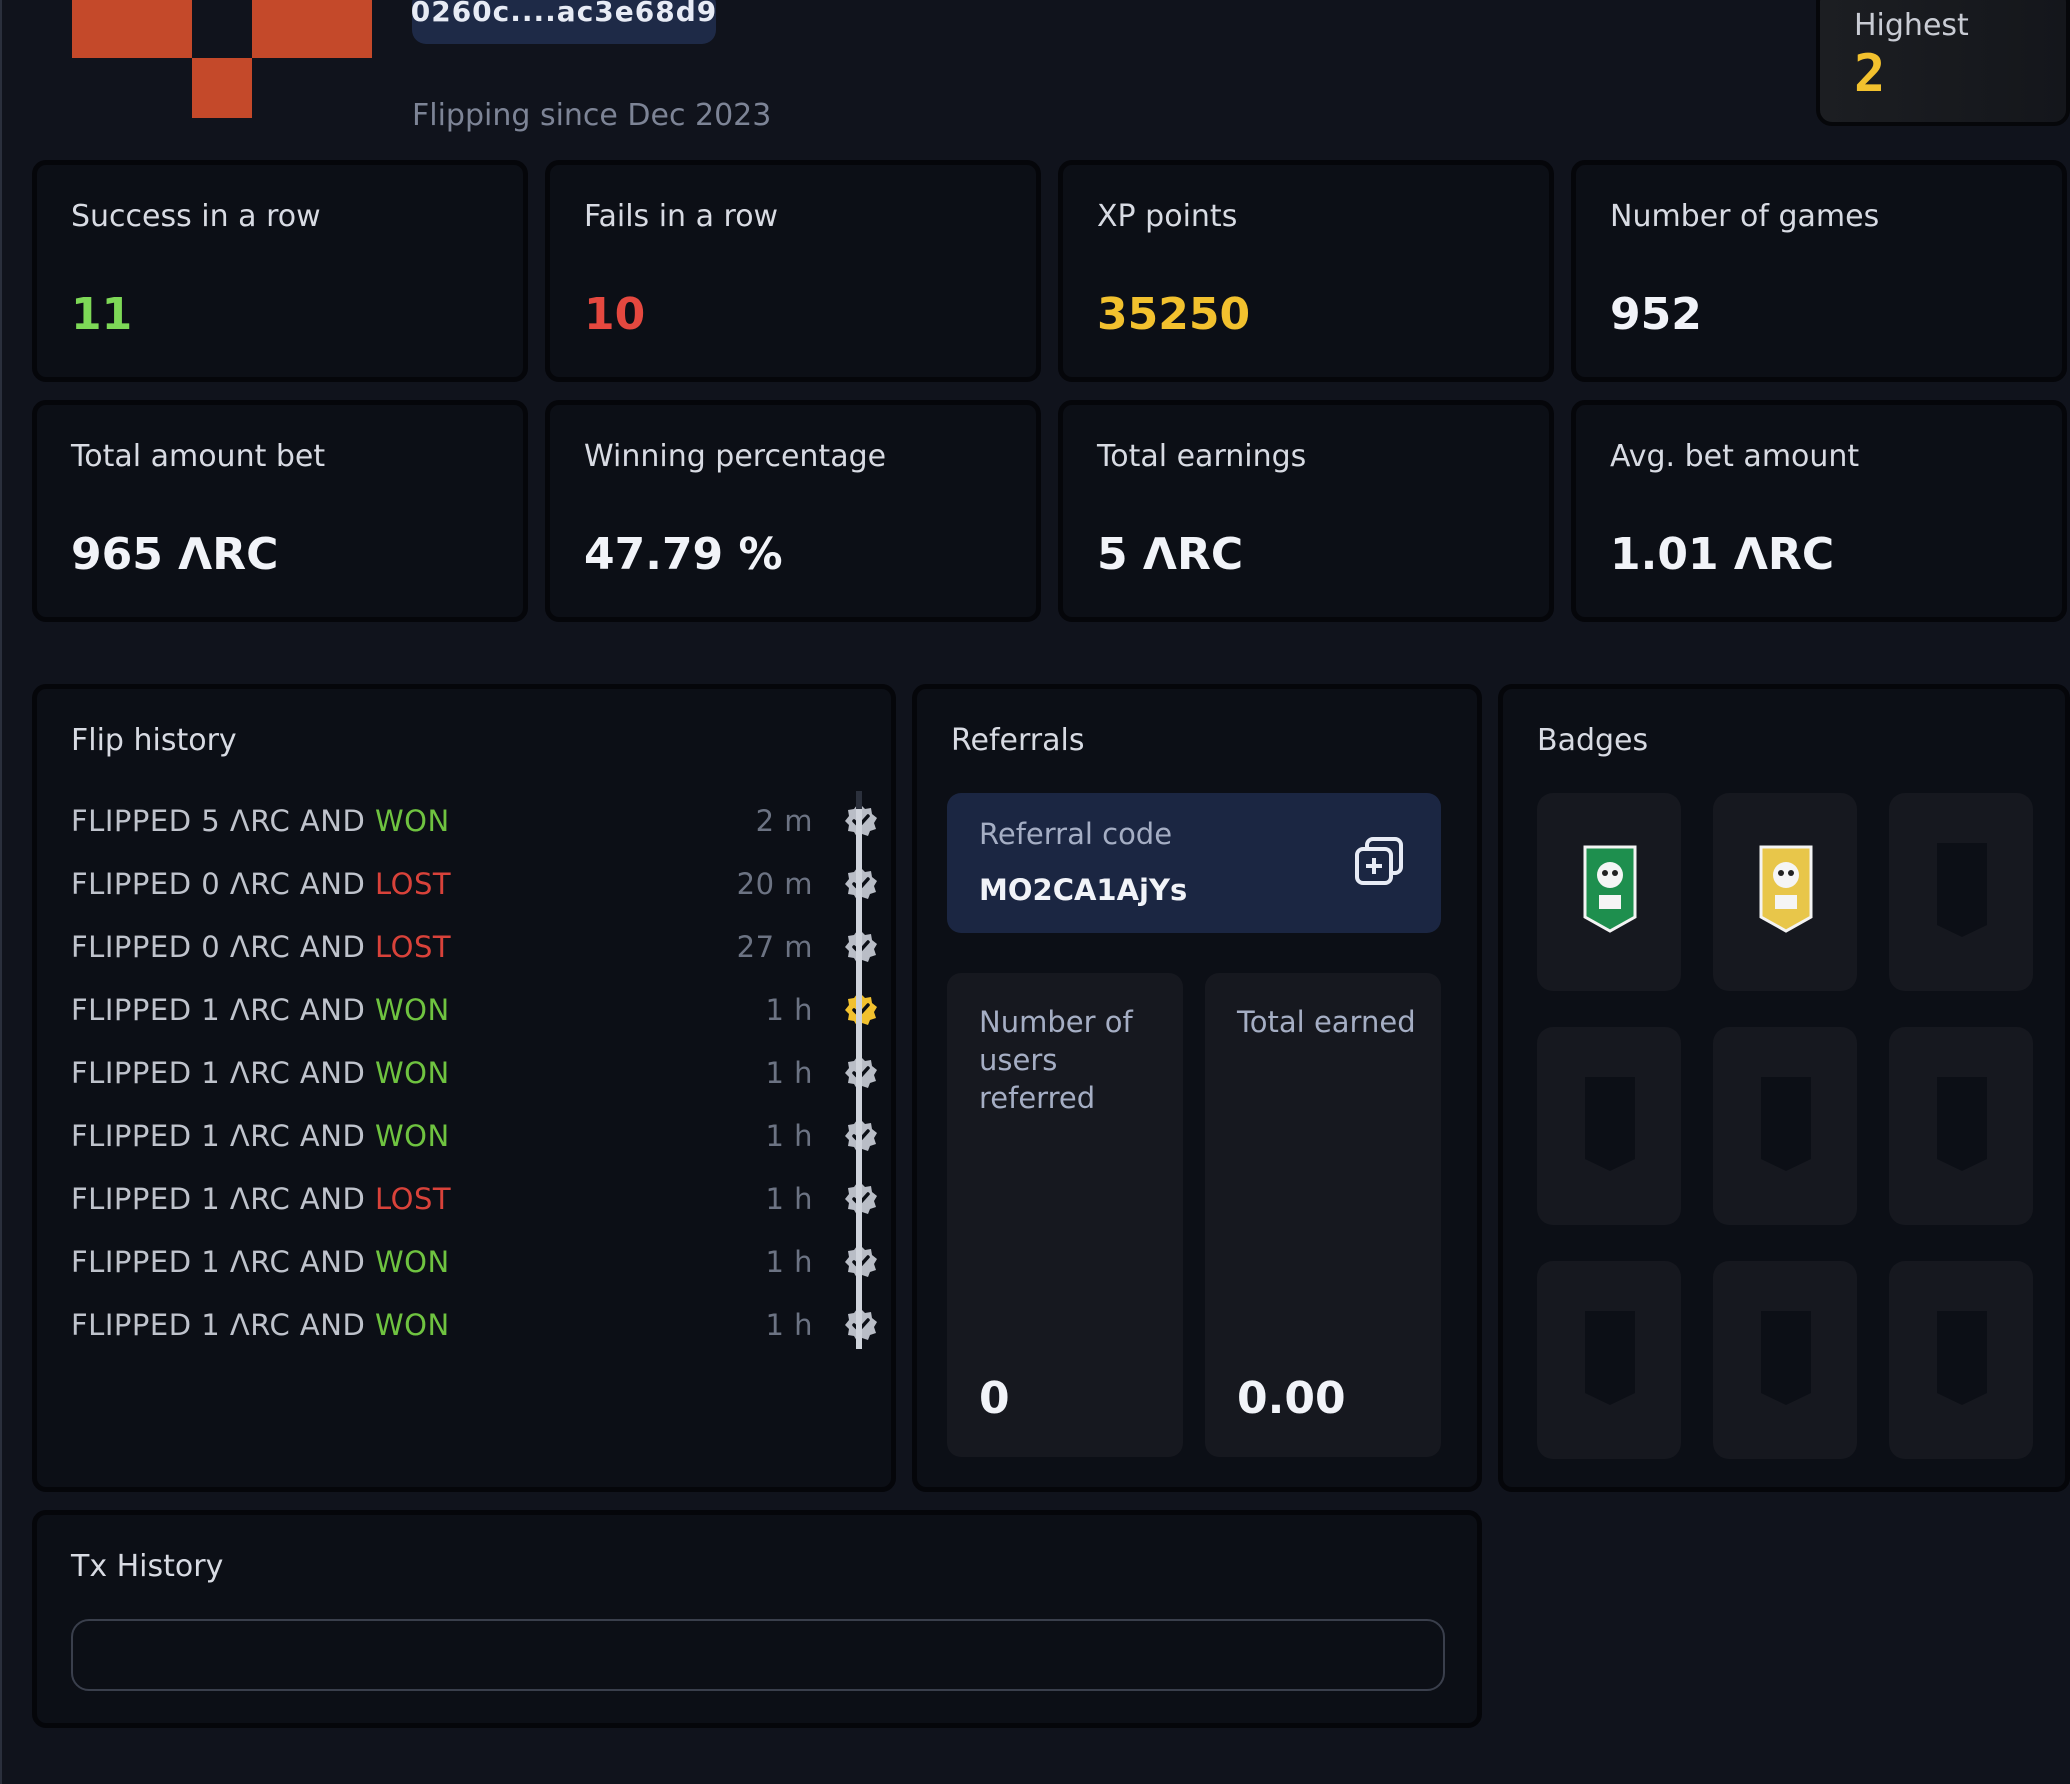  I want to click on flipping-since: Flipping since Dec 2023, so click(592, 115).